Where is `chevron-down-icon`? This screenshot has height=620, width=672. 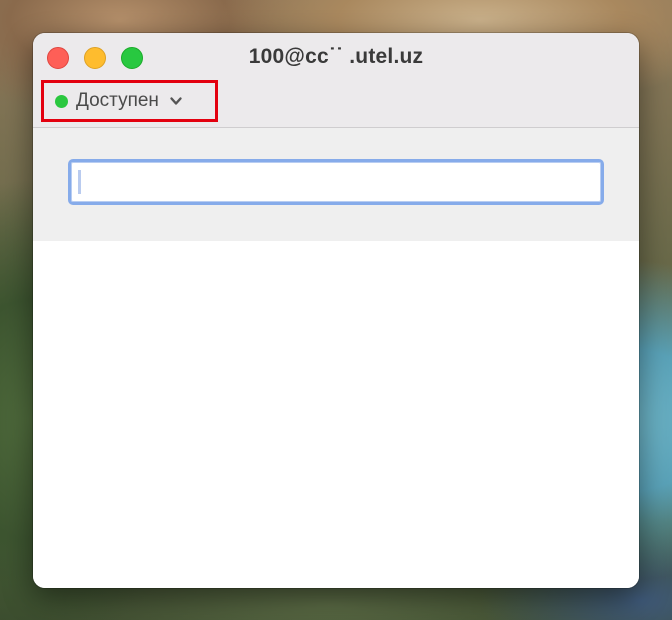
chevron-down-icon is located at coordinates (176, 101).